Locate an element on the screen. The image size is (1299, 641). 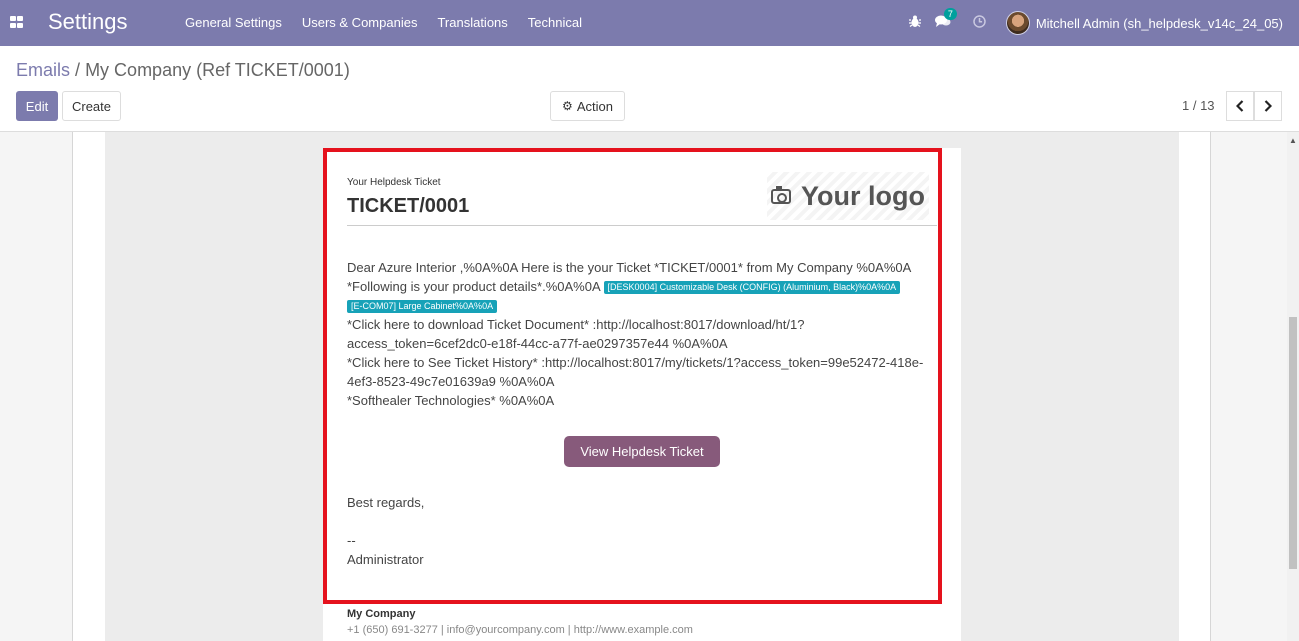
email-signature: Administrator is located at coordinates (385, 559).